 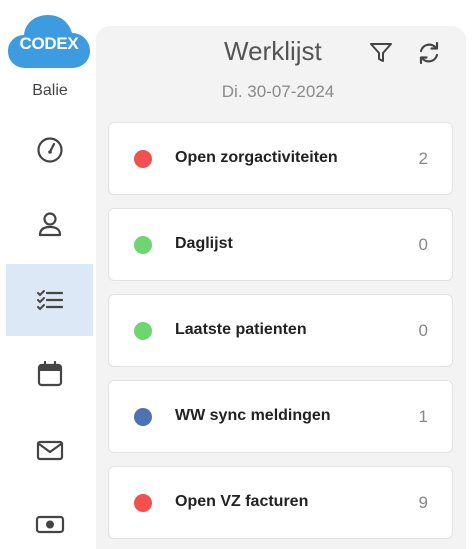 I want to click on worklist-item-open-care-activities: Open zorgactiviteiten 2, so click(x=280, y=158).